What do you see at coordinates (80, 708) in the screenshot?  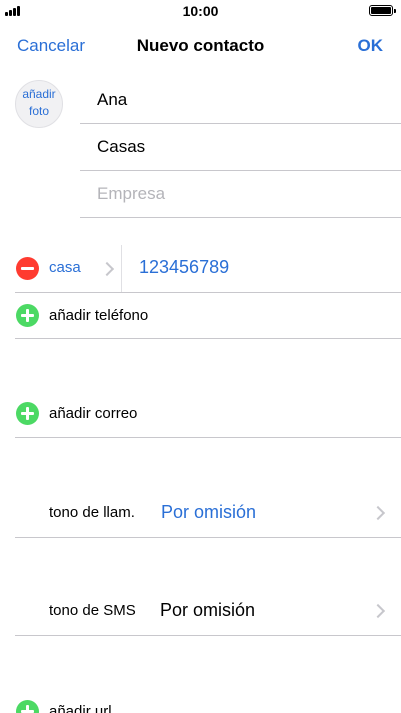 I see `add-url-label: añadir url` at bounding box center [80, 708].